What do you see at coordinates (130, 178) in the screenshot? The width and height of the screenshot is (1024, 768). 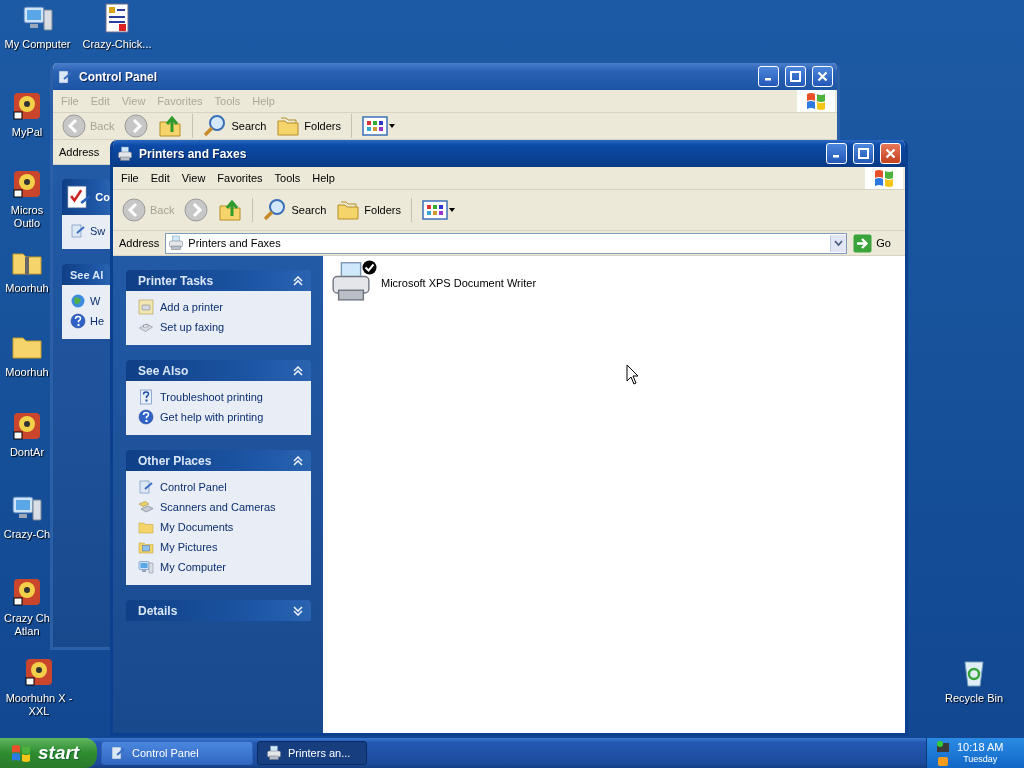 I see `menu-item: File` at bounding box center [130, 178].